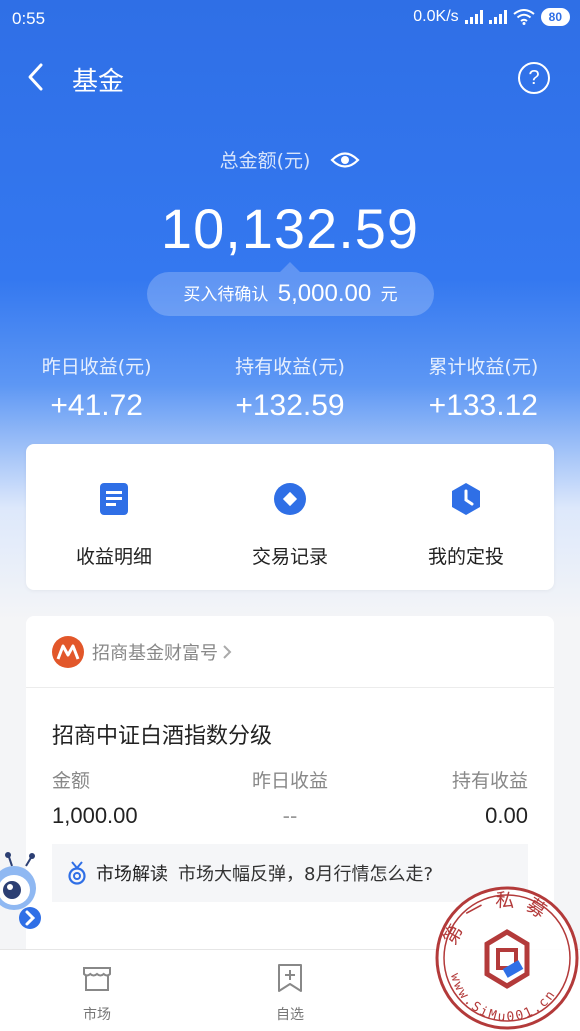 The width and height of the screenshot is (580, 1031). Describe the element at coordinates (290, 797) in the screenshot. I see `fund-values: 金额 昨日收益 持有收益 1,000.00 -- 0.00` at that location.